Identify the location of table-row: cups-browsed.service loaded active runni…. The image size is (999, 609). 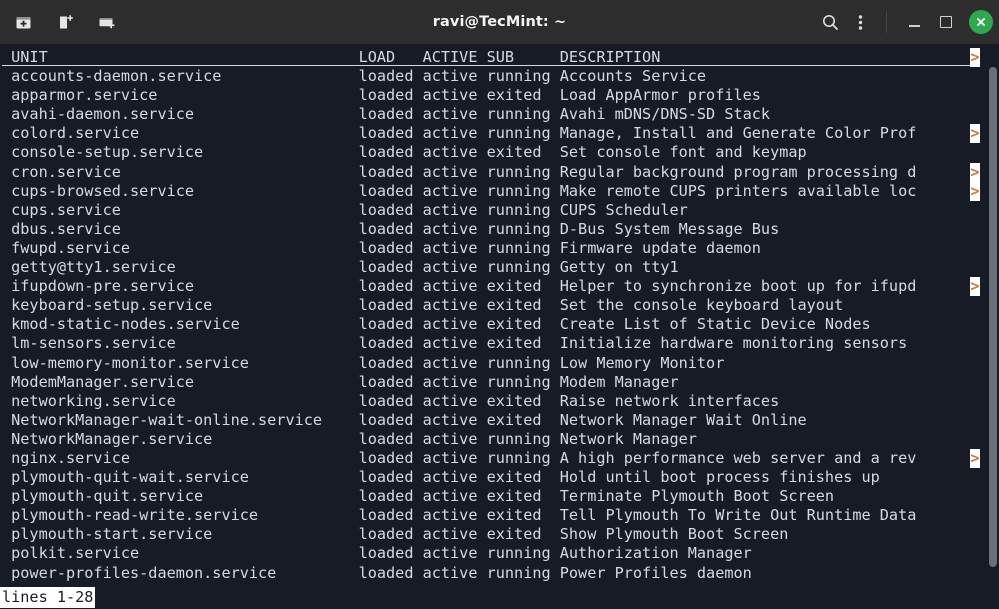
(500, 191).